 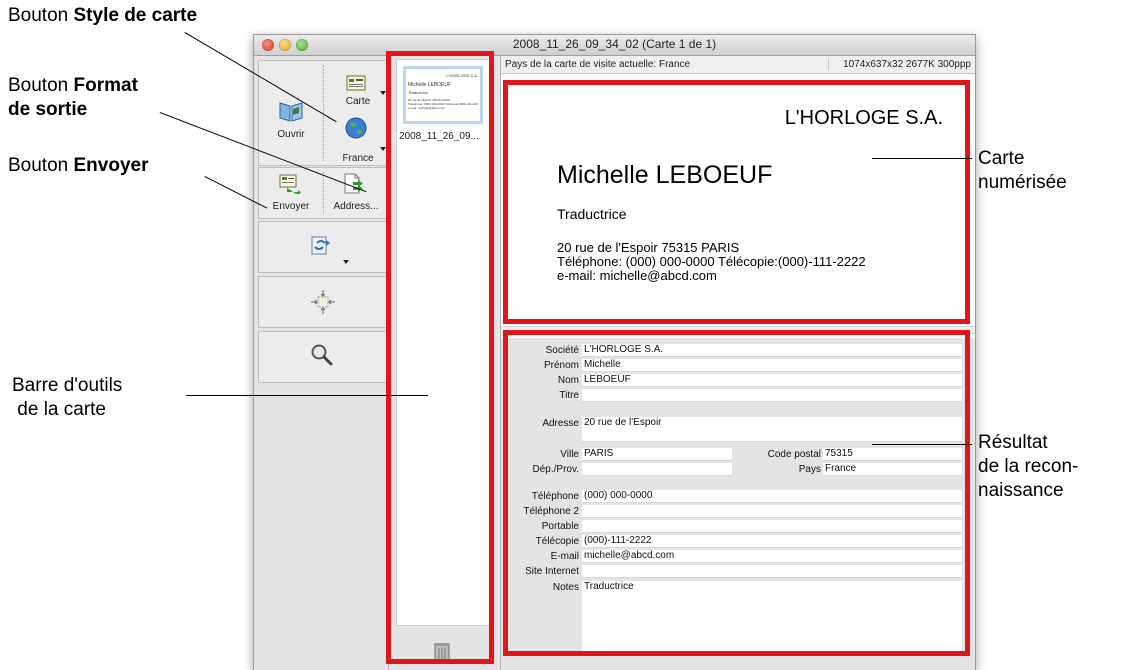 I want to click on highlight-thumbnail-list, so click(x=440, y=357).